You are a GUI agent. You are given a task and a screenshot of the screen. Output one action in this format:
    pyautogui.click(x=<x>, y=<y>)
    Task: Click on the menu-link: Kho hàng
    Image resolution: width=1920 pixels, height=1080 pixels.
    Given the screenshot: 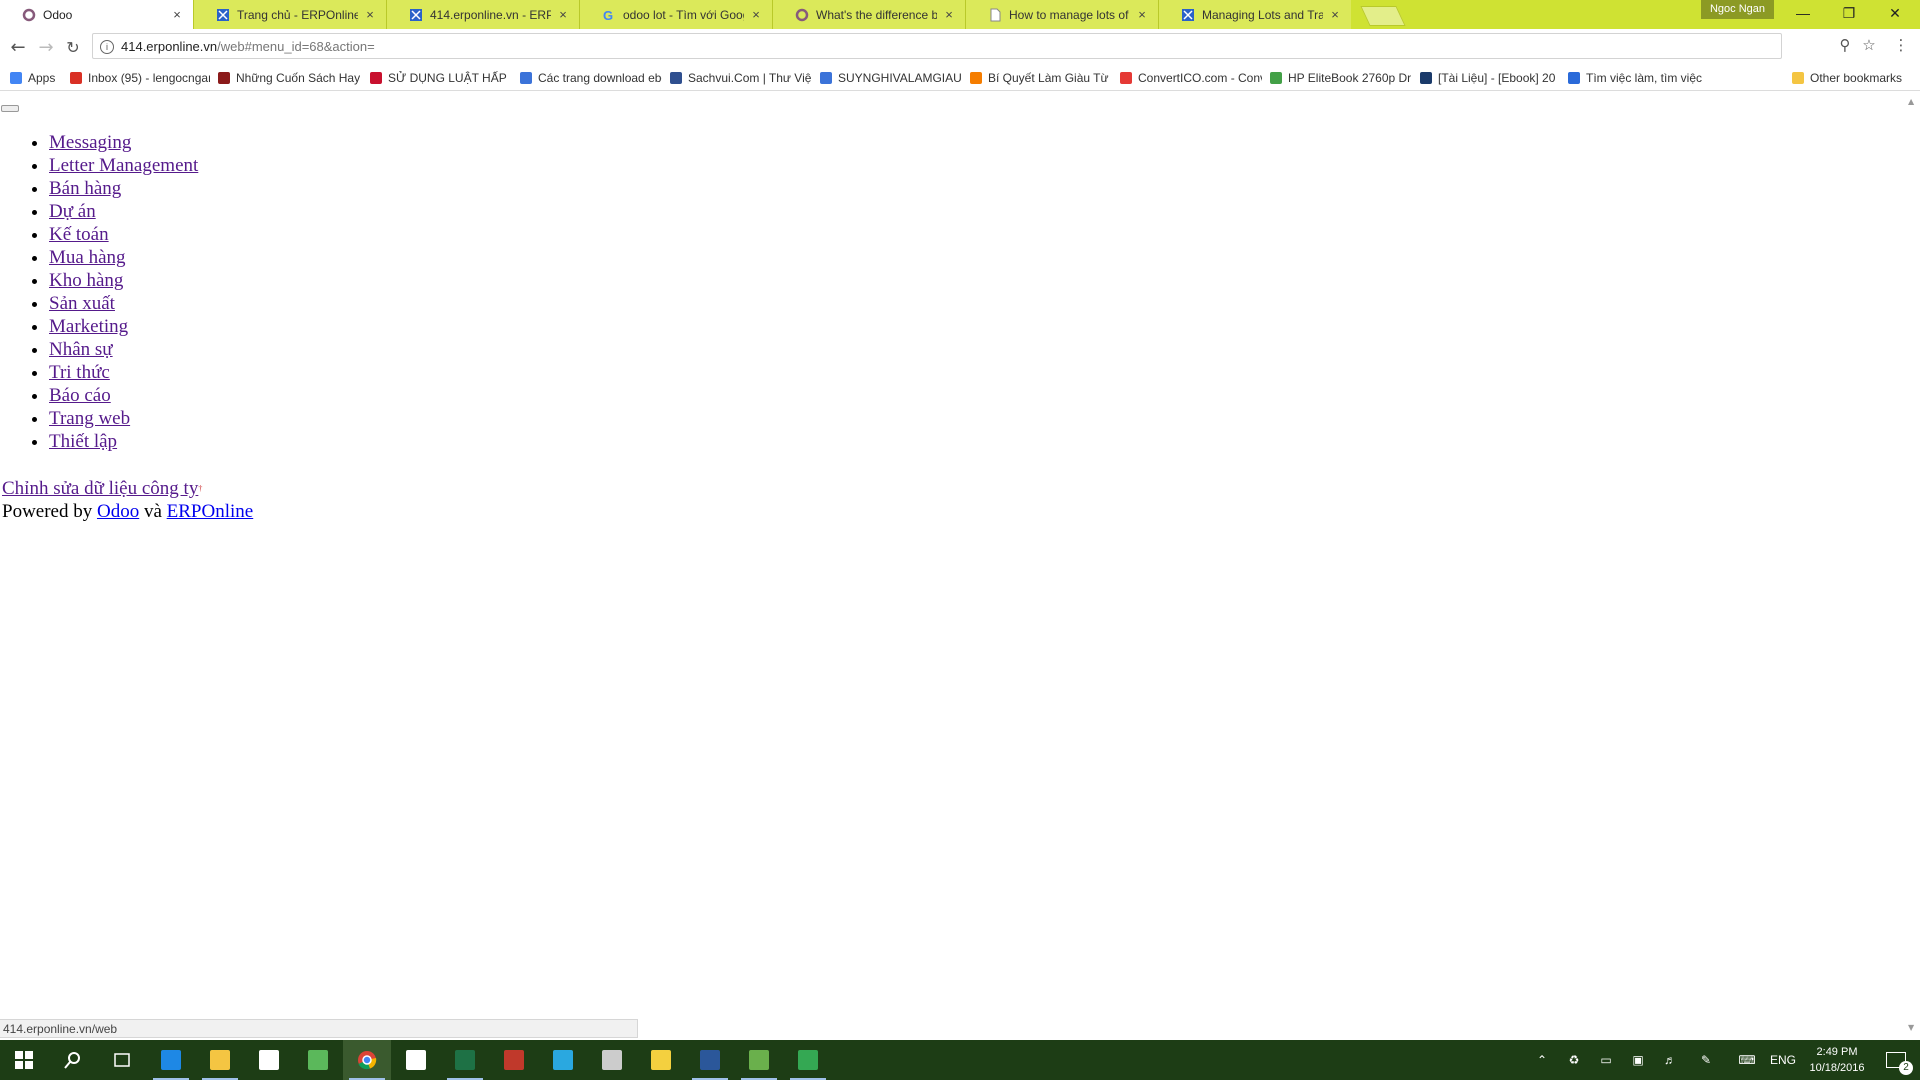 What is the action you would take?
    pyautogui.click(x=86, y=280)
    